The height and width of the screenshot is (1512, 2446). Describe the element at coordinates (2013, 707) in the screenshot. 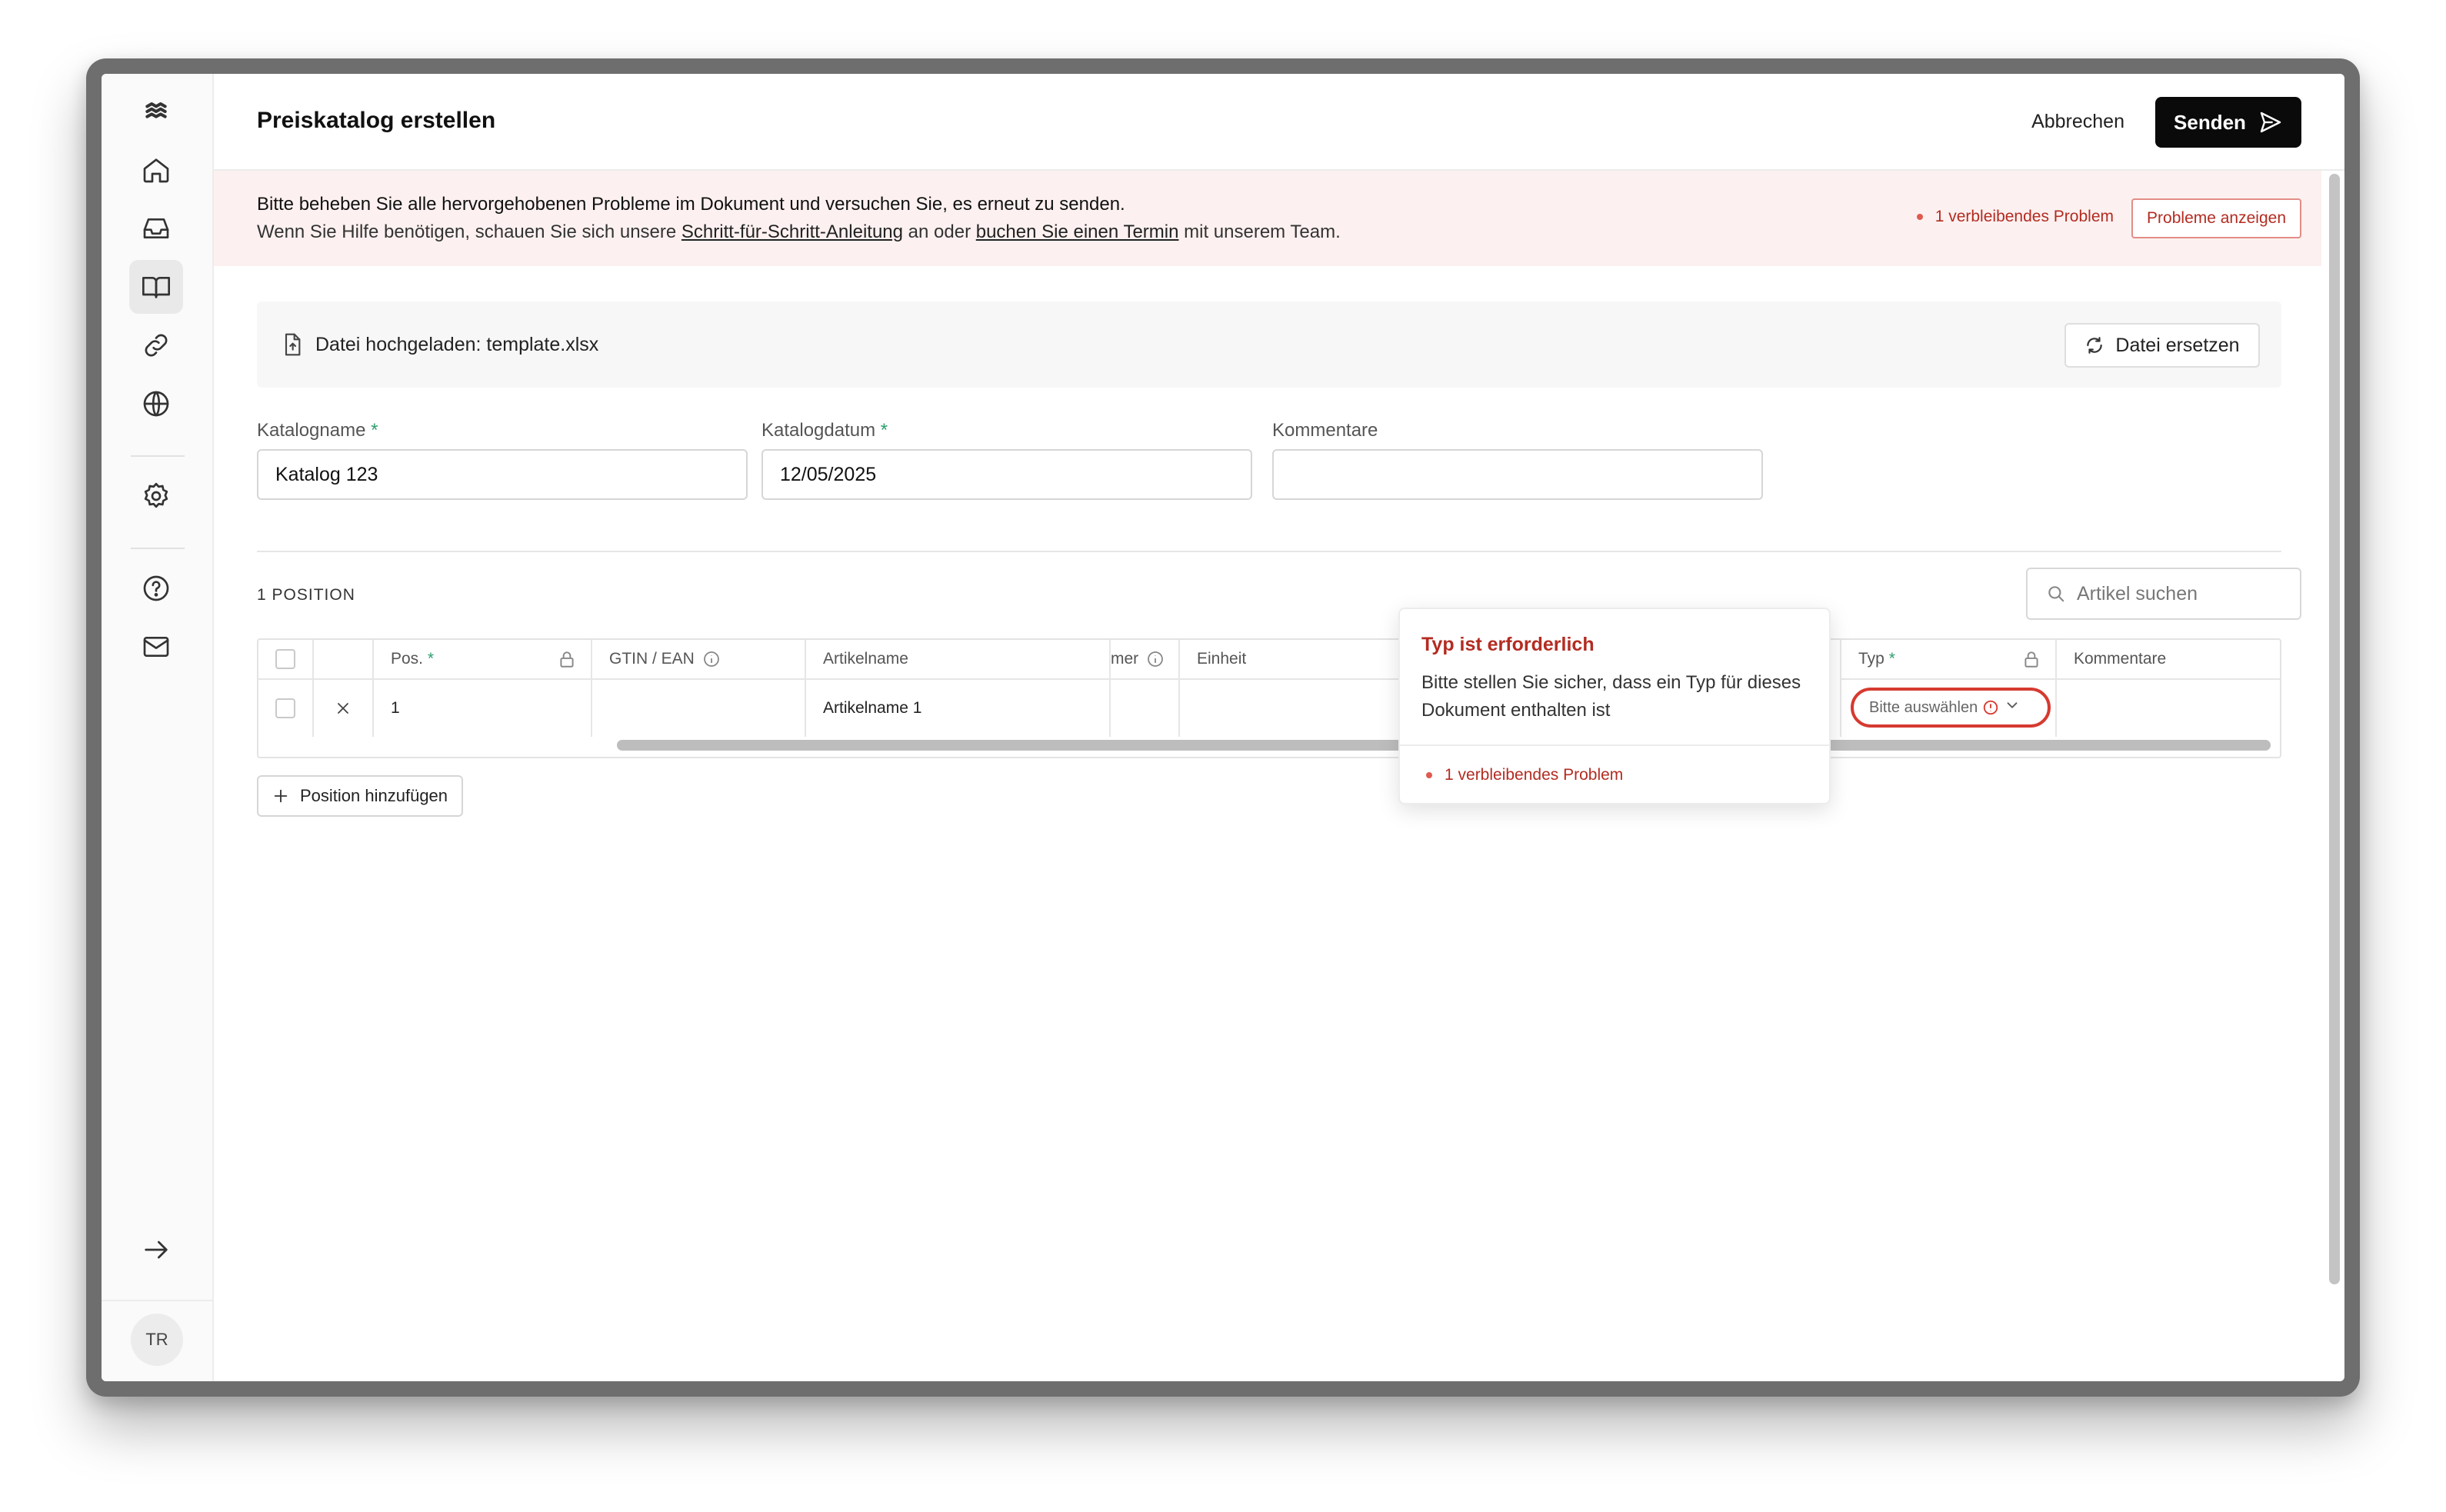

I see `chevron-down-icon` at that location.